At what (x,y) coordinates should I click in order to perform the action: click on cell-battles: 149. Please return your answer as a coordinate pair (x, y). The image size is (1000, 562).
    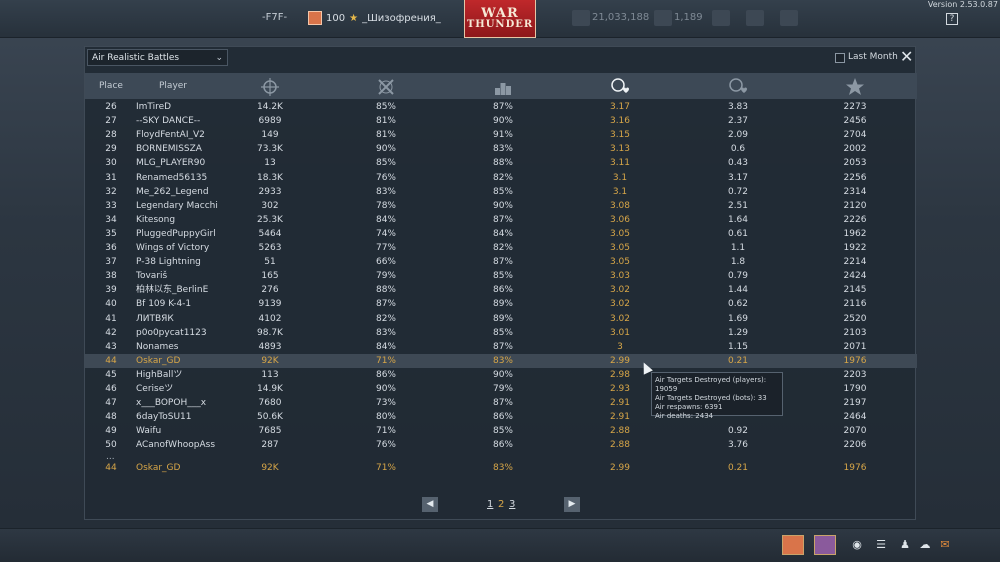
    Looking at the image, I should click on (270, 135).